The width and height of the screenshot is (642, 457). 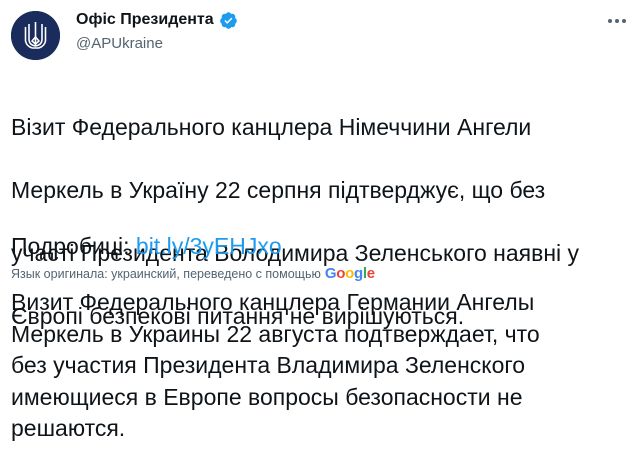 I want to click on details-row: Подробиці: bit.ly/3yEHJxo, so click(x=146, y=246).